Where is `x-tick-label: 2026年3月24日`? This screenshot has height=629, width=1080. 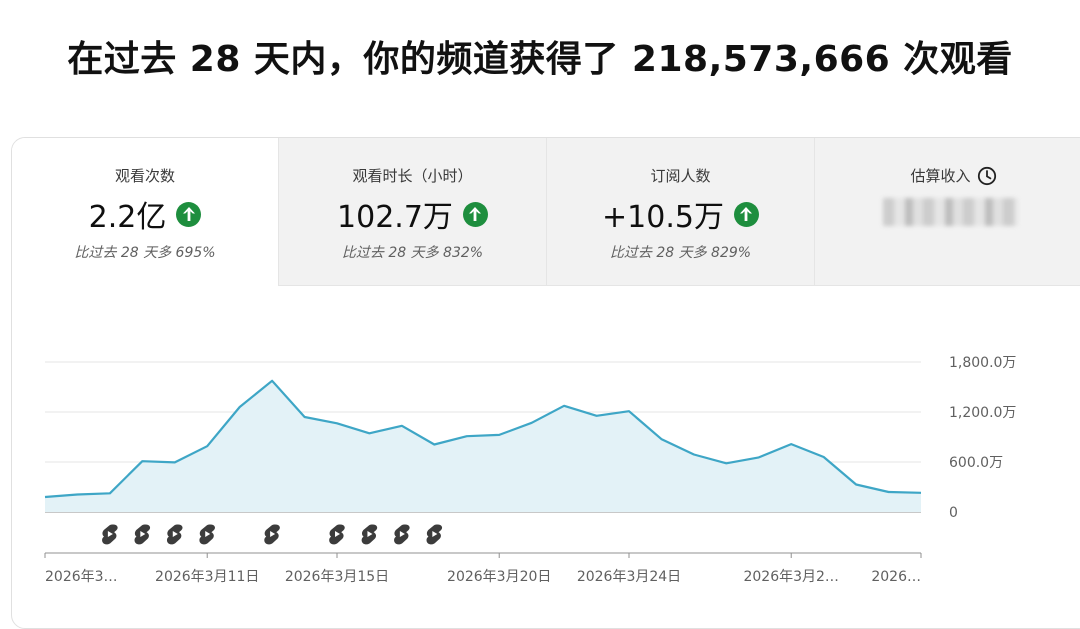
x-tick-label: 2026年3月24日 is located at coordinates (629, 577).